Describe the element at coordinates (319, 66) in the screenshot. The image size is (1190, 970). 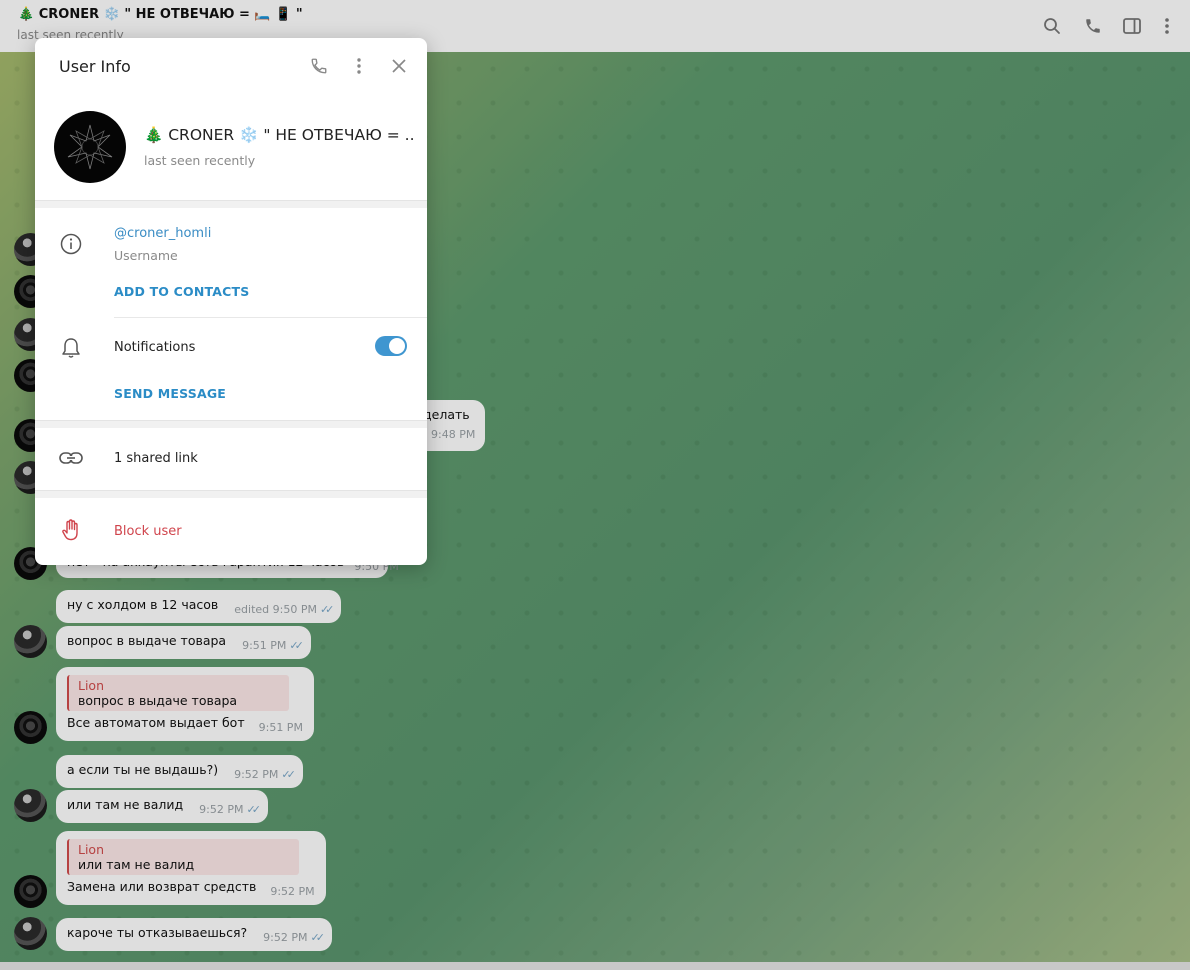
I see `phone-icon` at that location.